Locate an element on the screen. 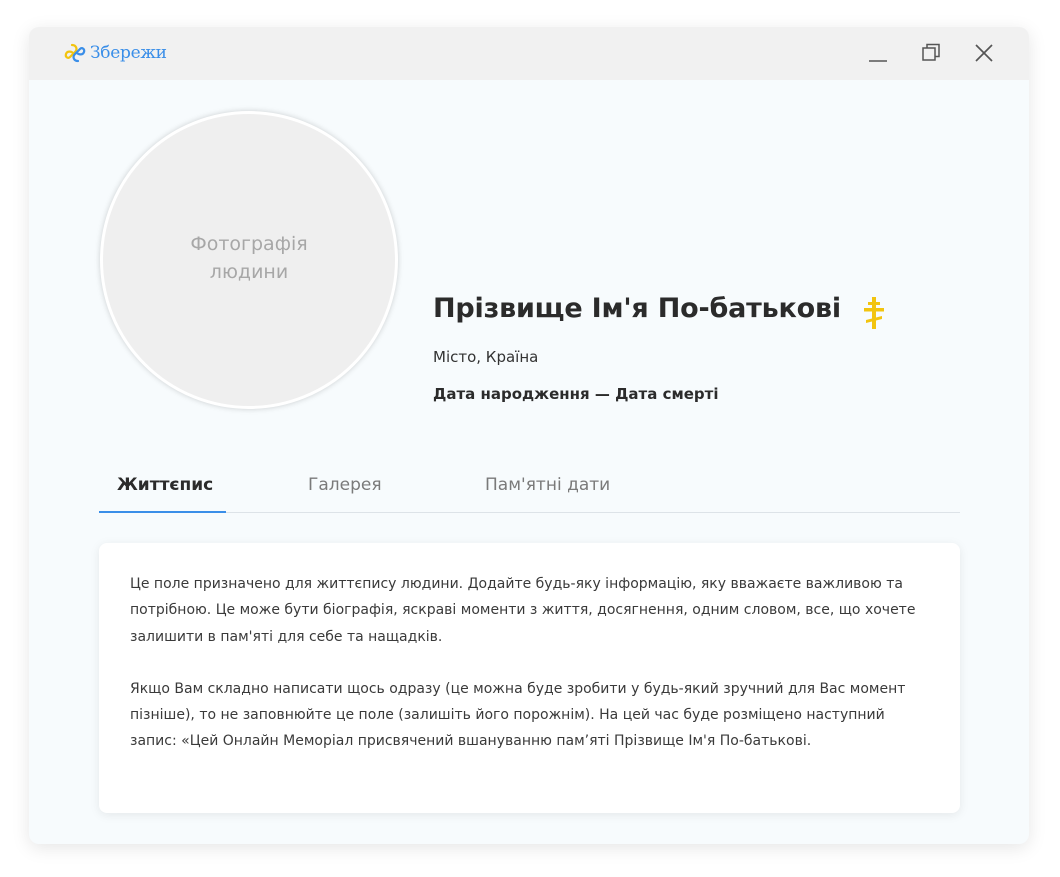 This screenshot has height=877, width=1060. interlocking-heart-logo-icon is located at coordinates (75, 53).